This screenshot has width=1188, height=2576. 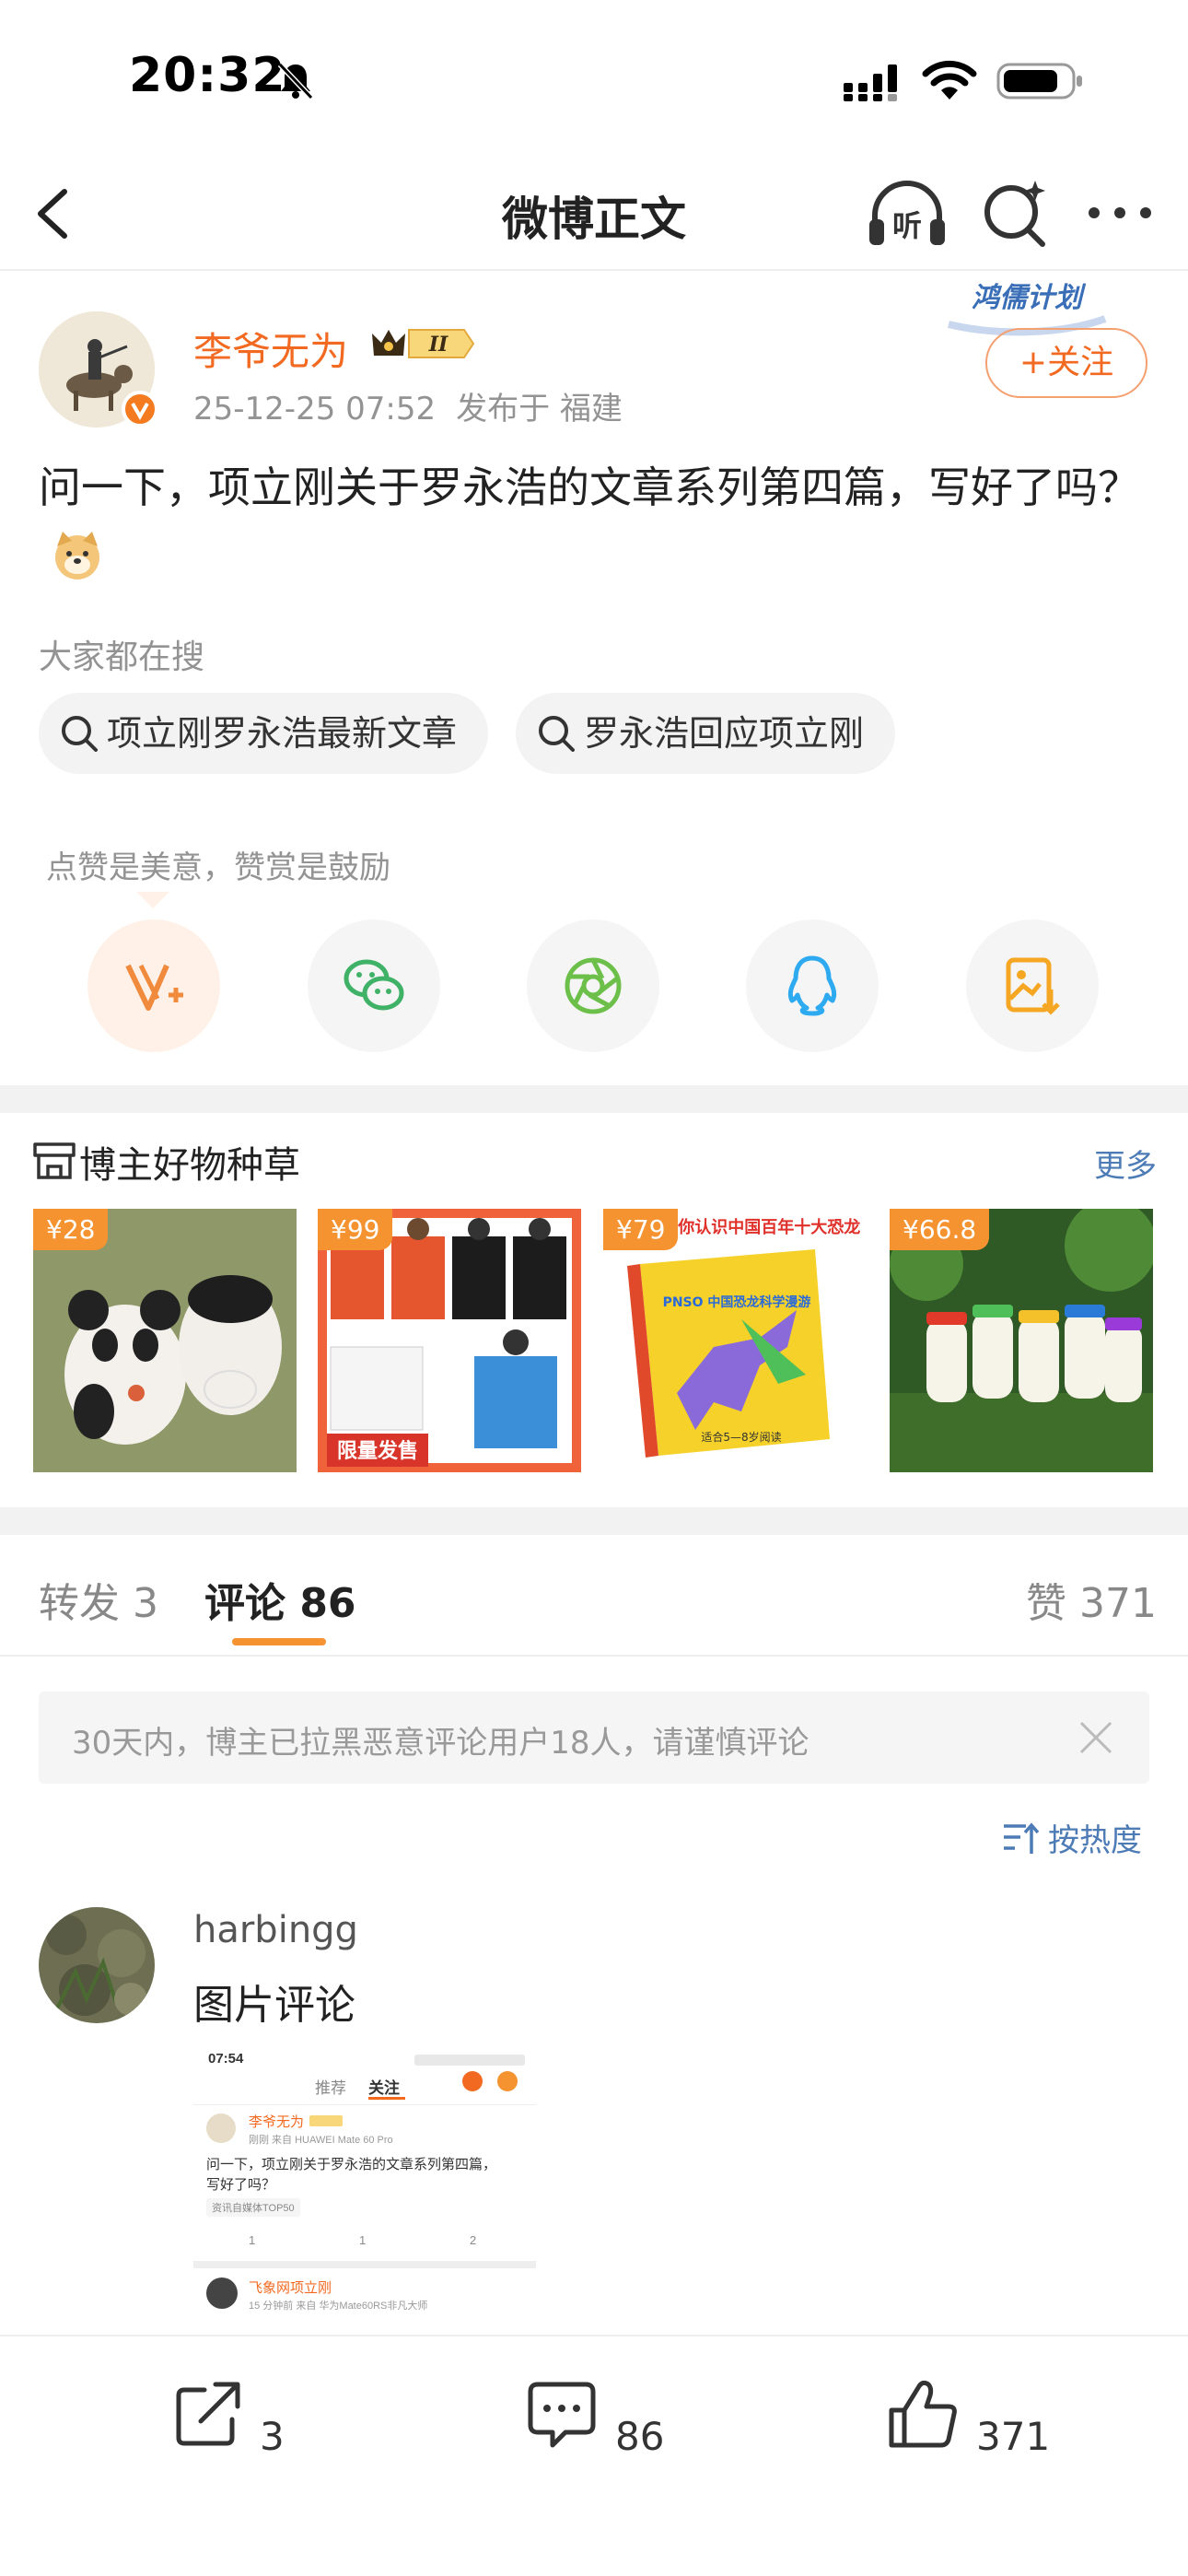 I want to click on moments-aperture-icon, so click(x=593, y=986).